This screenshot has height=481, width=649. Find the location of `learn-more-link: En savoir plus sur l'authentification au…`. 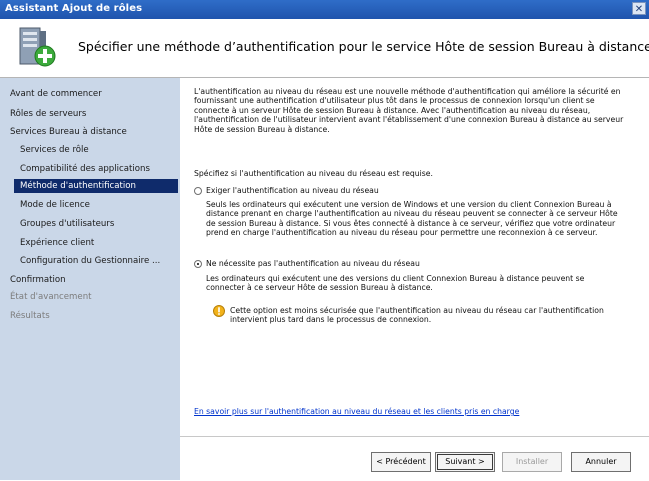

learn-more-link: En savoir plus sur l'authentification au… is located at coordinates (356, 411).